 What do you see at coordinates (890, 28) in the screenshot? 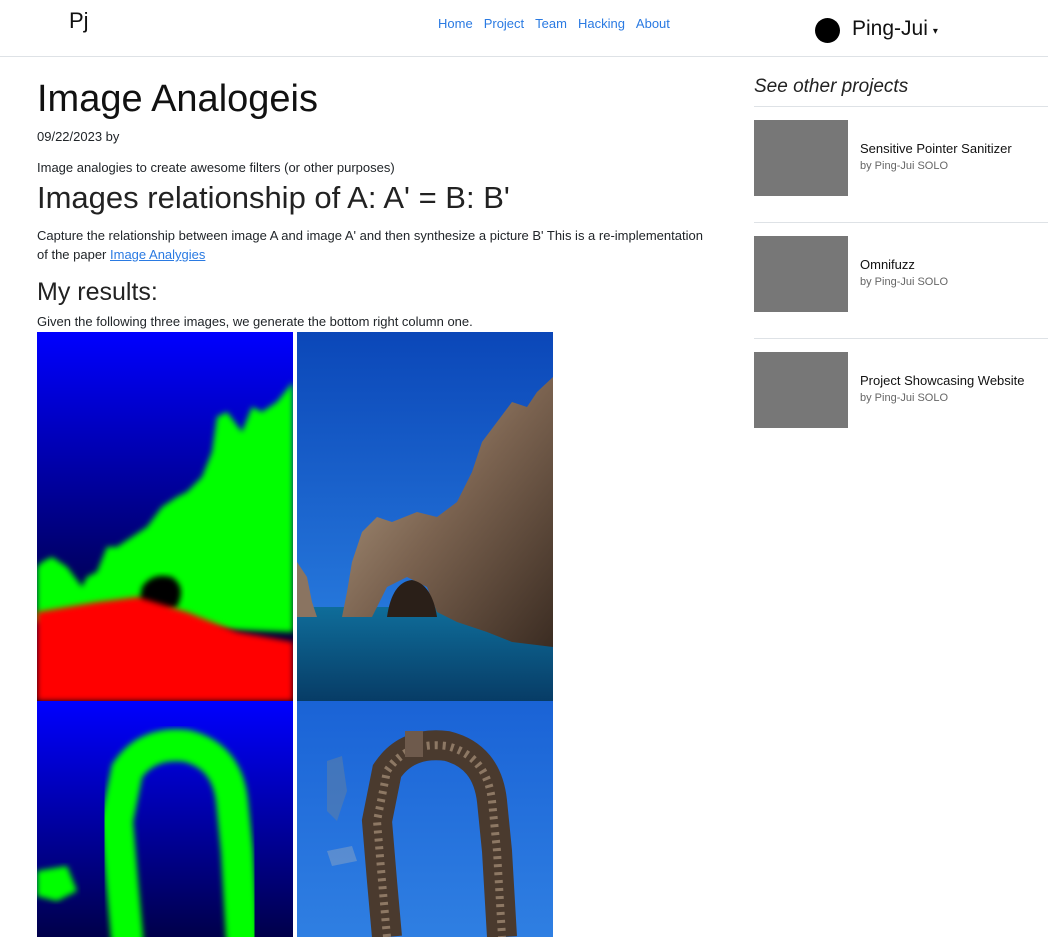
I see `user-name: Ping-Jui` at bounding box center [890, 28].